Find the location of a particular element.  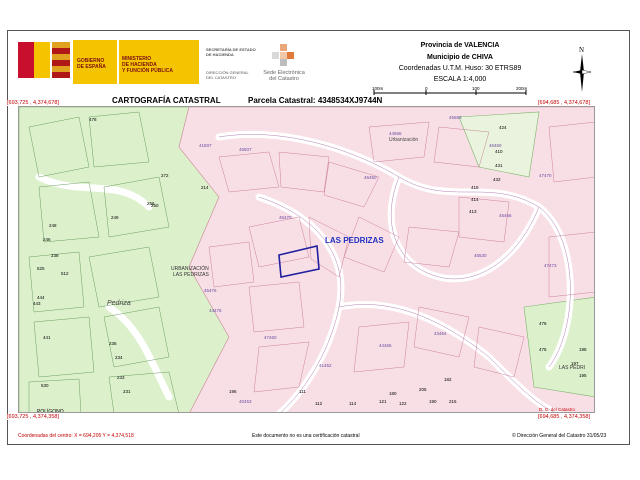

ministerio-box: MINISTERIO DE HACIENDA Y FUNCIÓN PÚBLICA is located at coordinates (159, 62).